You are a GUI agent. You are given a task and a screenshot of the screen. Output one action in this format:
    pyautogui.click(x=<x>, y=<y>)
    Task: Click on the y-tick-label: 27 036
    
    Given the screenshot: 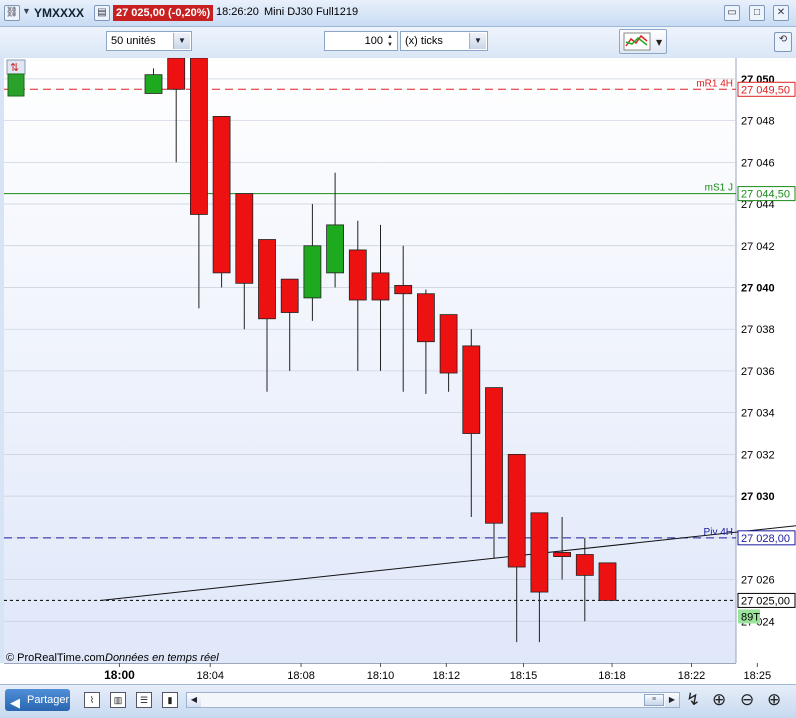 What is the action you would take?
    pyautogui.click(x=758, y=372)
    